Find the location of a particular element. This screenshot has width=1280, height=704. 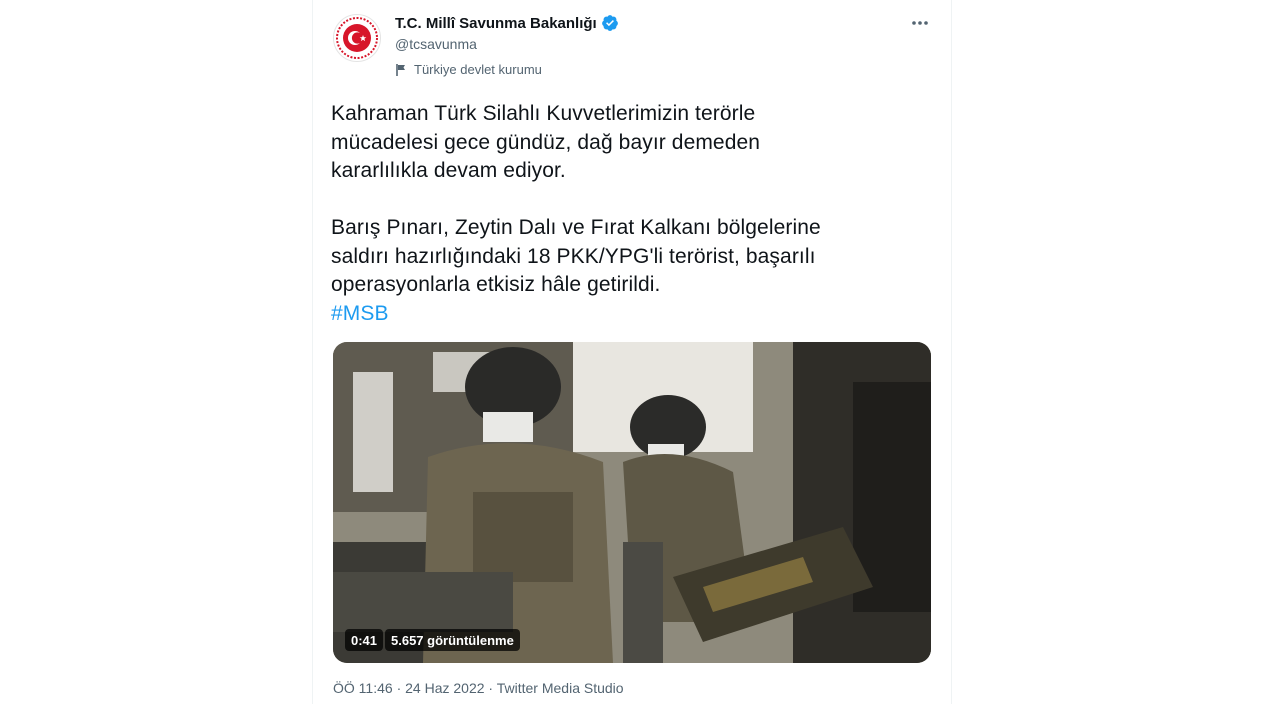

author-handle: @tcsavunma is located at coordinates (507, 44).